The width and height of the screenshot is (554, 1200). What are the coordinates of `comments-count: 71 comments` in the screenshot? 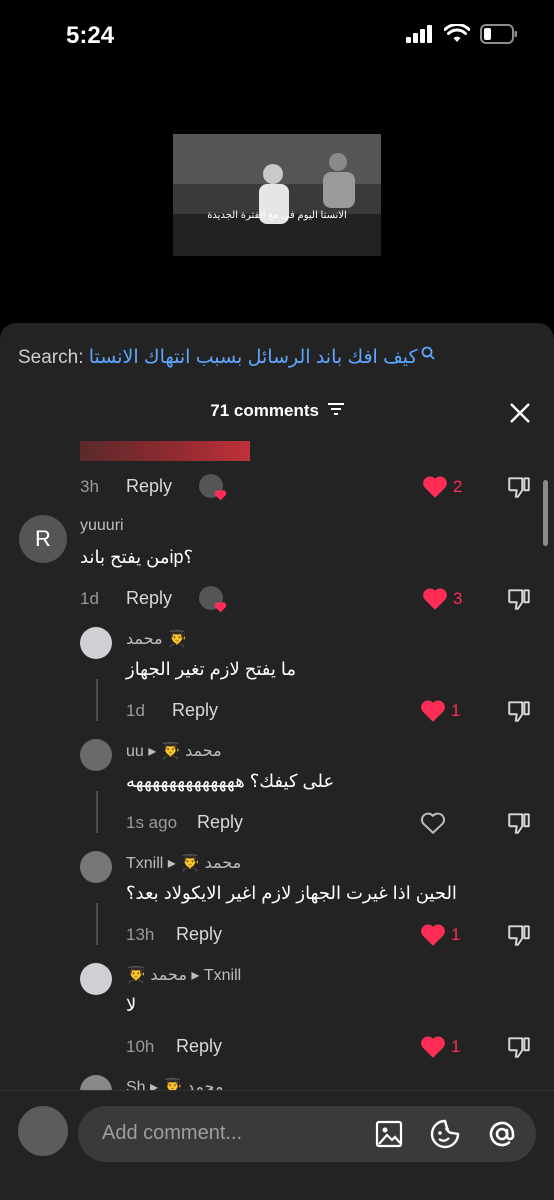 It's located at (264, 410).